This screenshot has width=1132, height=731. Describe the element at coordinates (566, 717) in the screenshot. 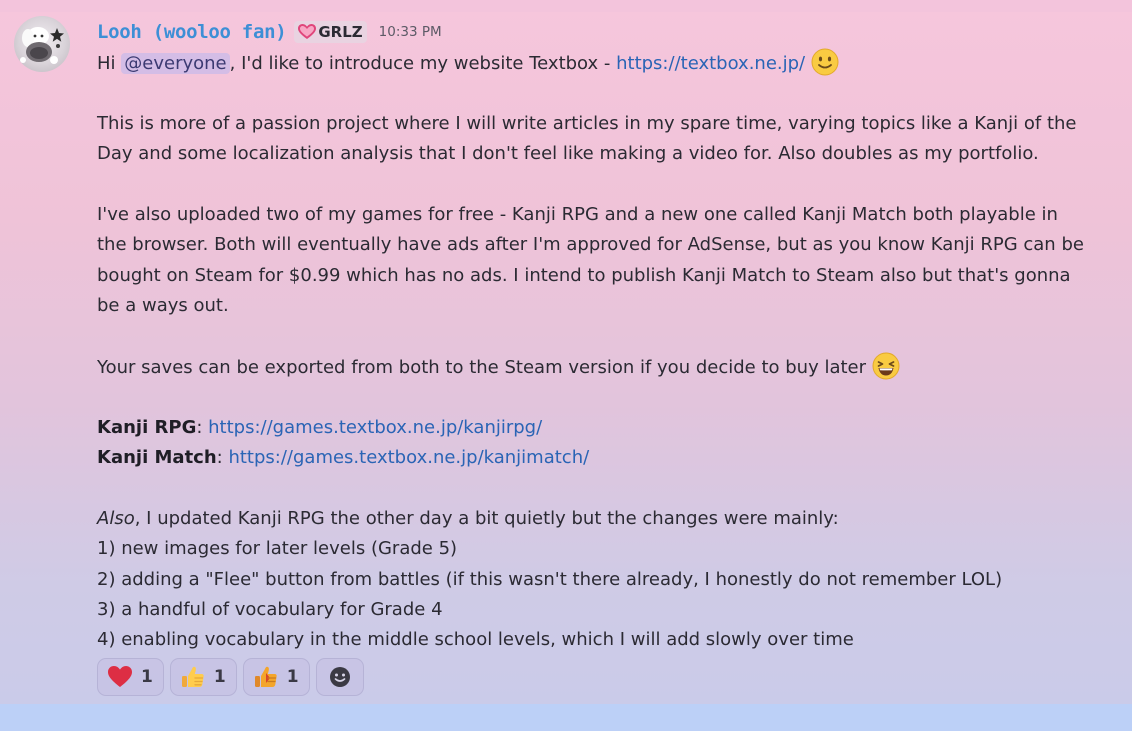

I see `bottom-strip` at that location.